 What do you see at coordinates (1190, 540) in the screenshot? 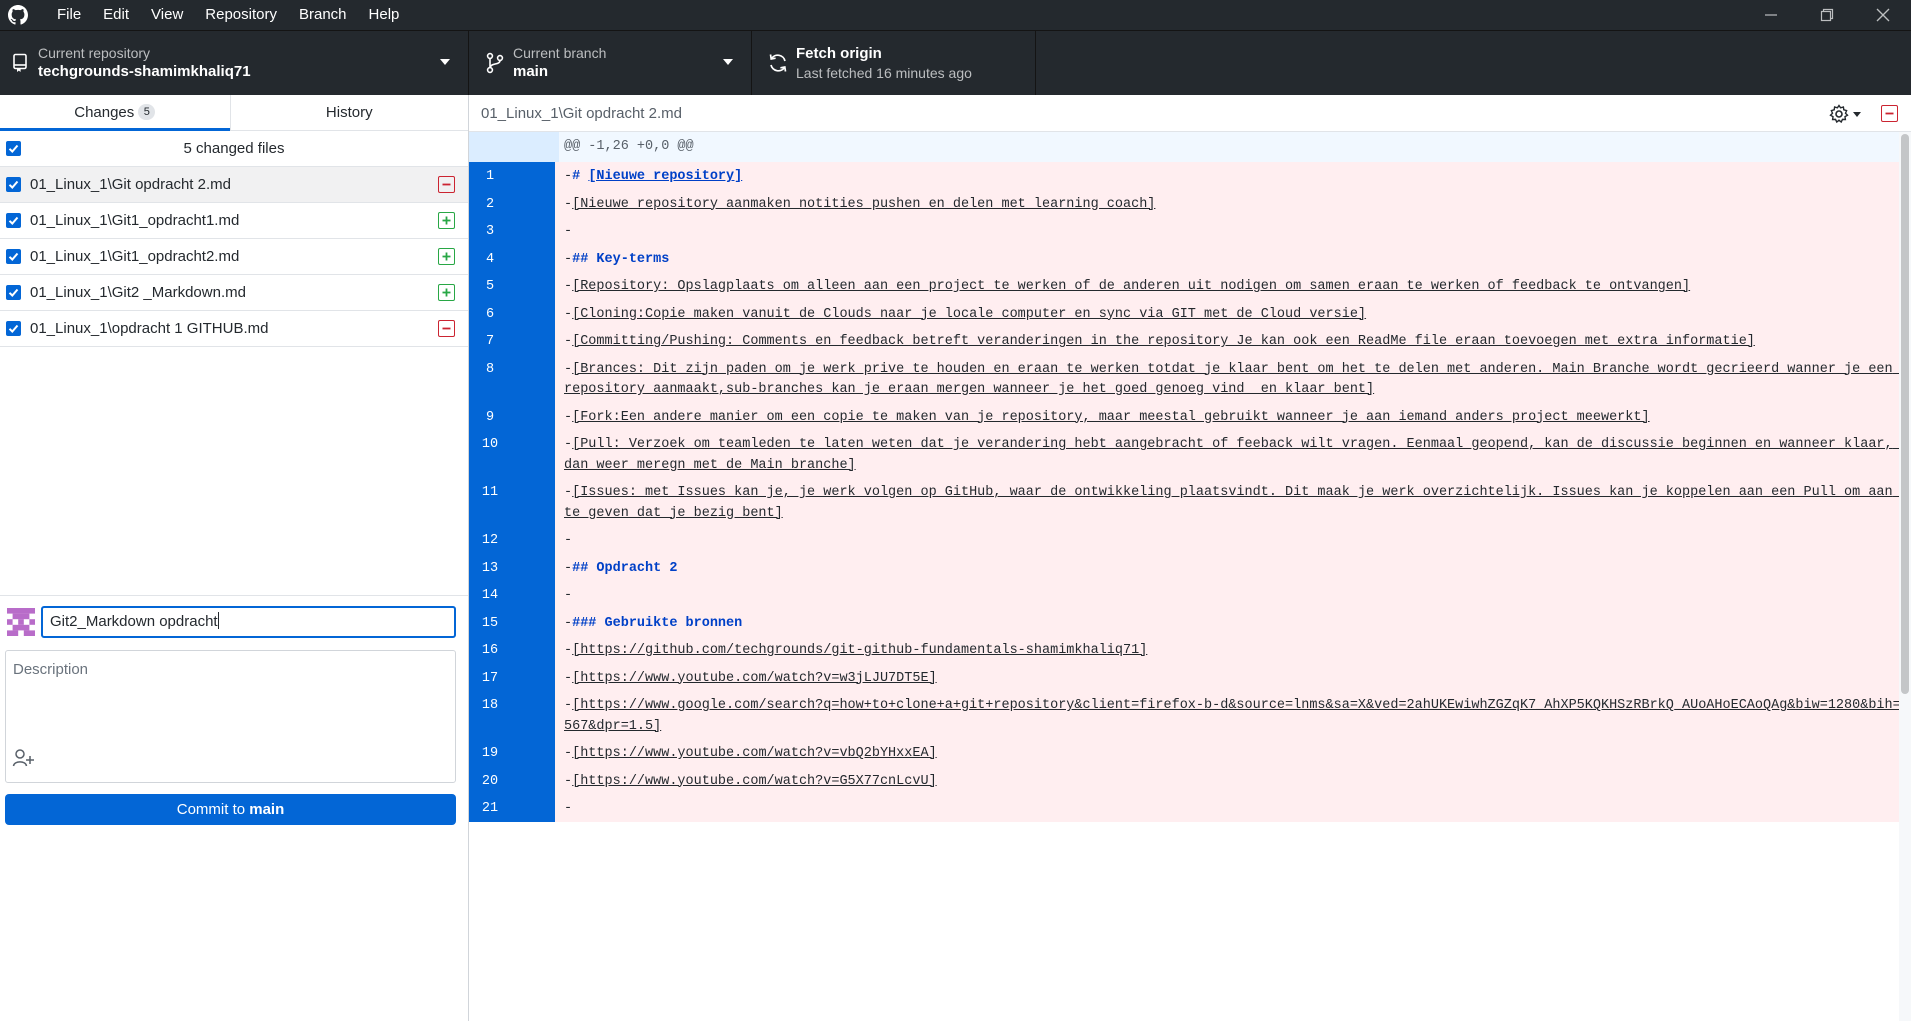
I see `diff-line: 12 -` at bounding box center [1190, 540].